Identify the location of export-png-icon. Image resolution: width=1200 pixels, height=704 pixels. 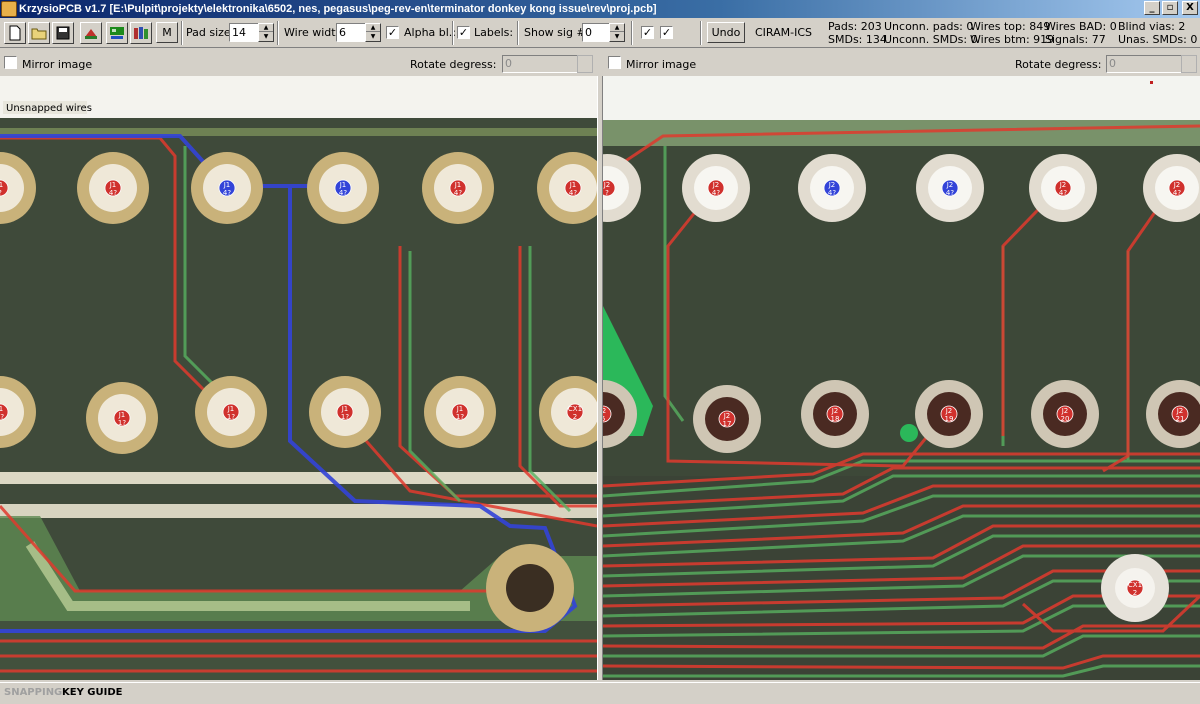
(117, 33).